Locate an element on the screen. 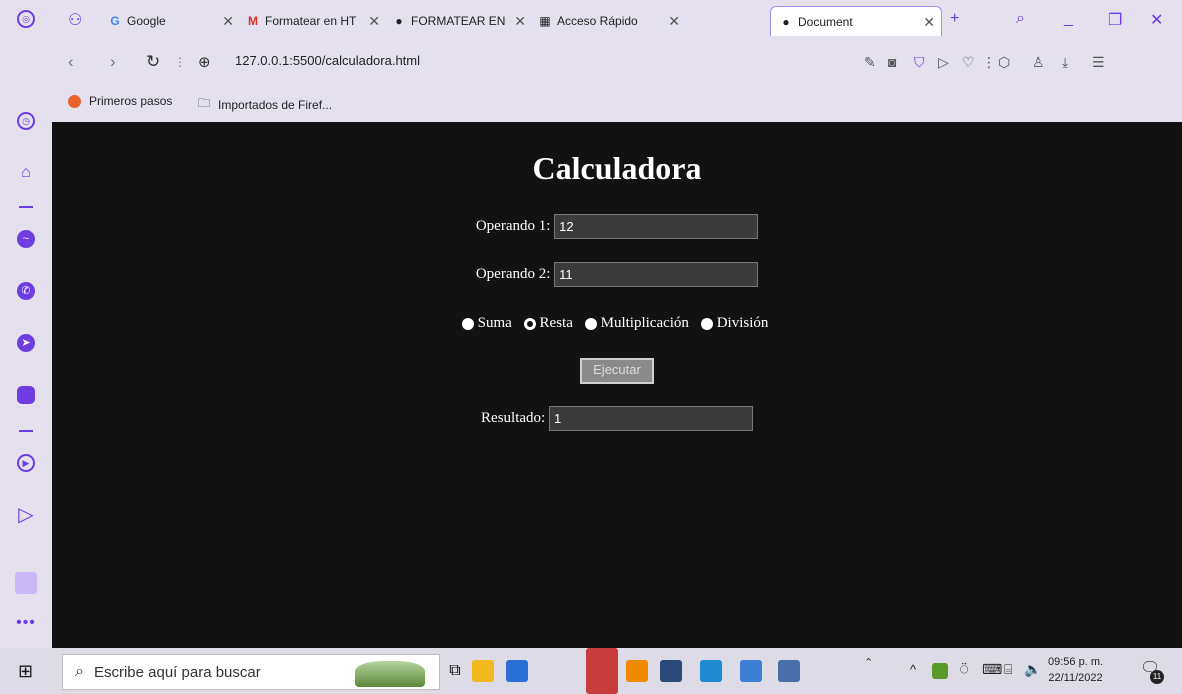 This screenshot has width=1182, height=694. opera-icon is located at coordinates (602, 671).